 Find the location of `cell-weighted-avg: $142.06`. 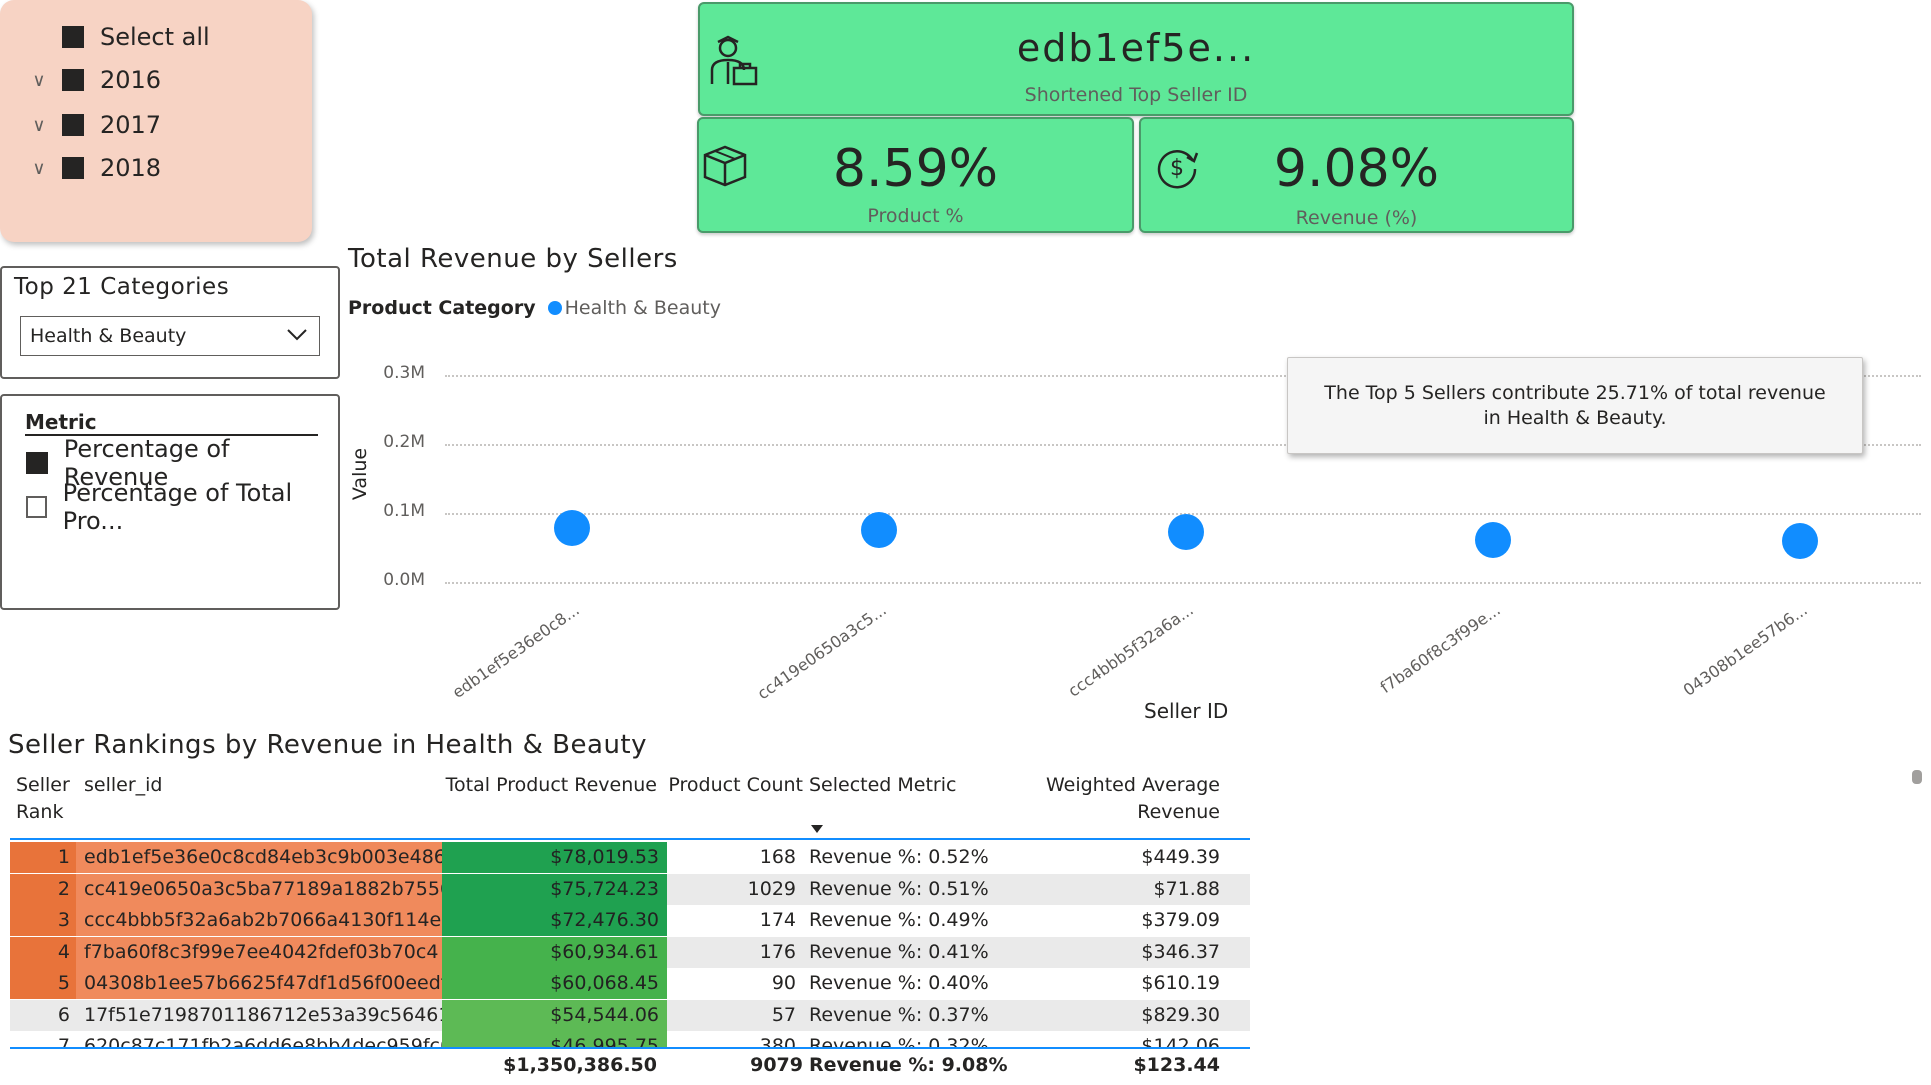

cell-weighted-avg: $142.06 is located at coordinates (1180, 1041).